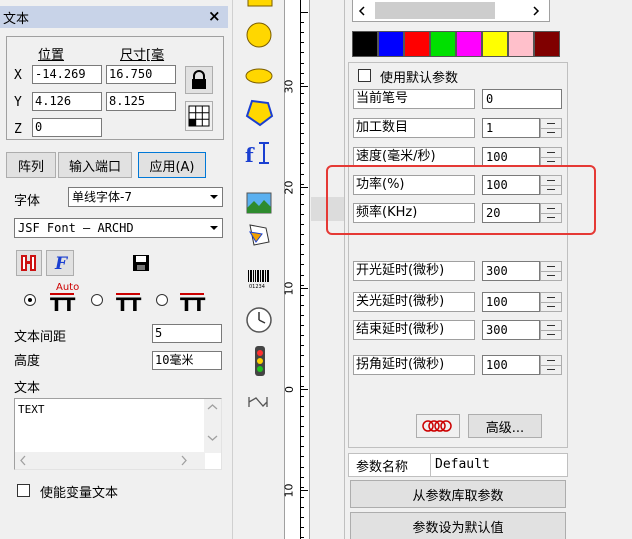 This screenshot has height=539, width=632. I want to click on font-style-button, so click(29, 263).